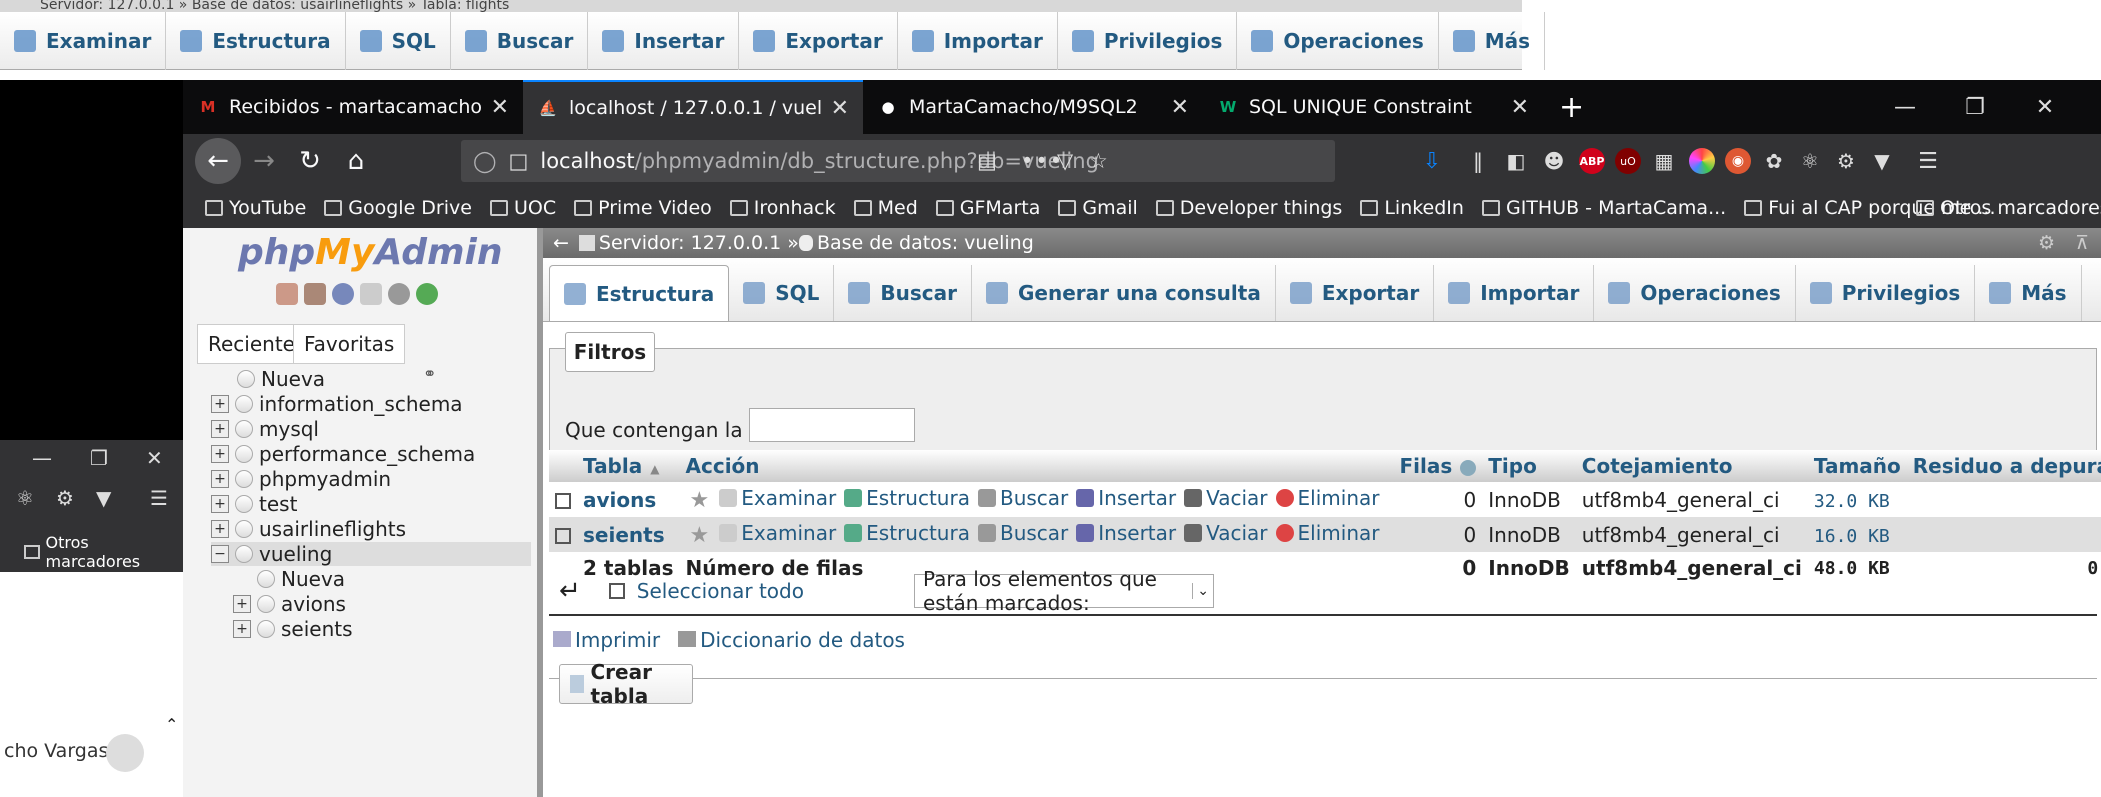  What do you see at coordinates (1886, 293) in the screenshot?
I see `db-tab-7: Privilegios` at bounding box center [1886, 293].